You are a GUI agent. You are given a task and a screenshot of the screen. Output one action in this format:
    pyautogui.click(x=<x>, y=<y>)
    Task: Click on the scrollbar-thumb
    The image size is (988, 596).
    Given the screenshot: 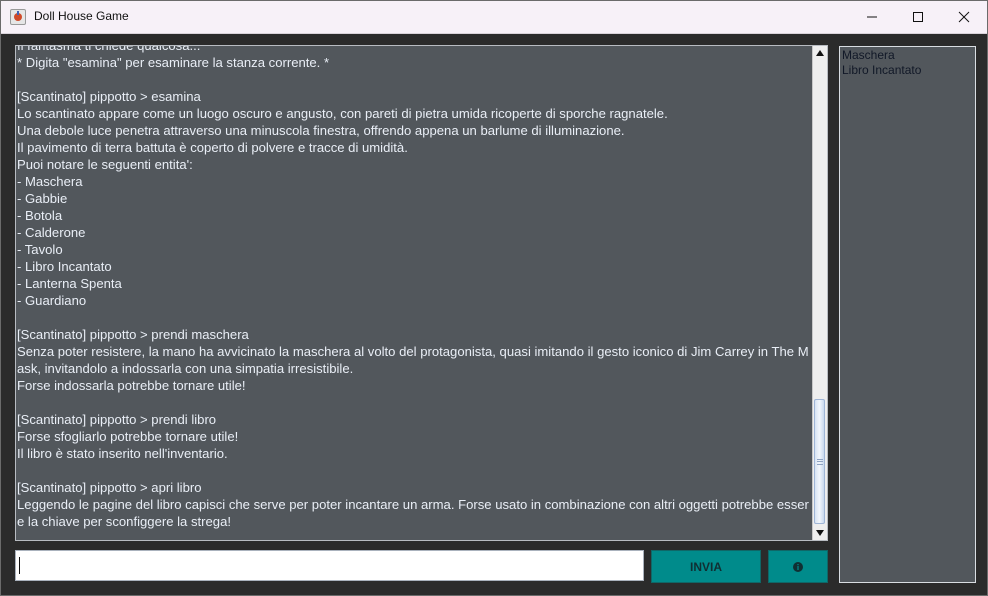 What is the action you would take?
    pyautogui.click(x=819, y=461)
    